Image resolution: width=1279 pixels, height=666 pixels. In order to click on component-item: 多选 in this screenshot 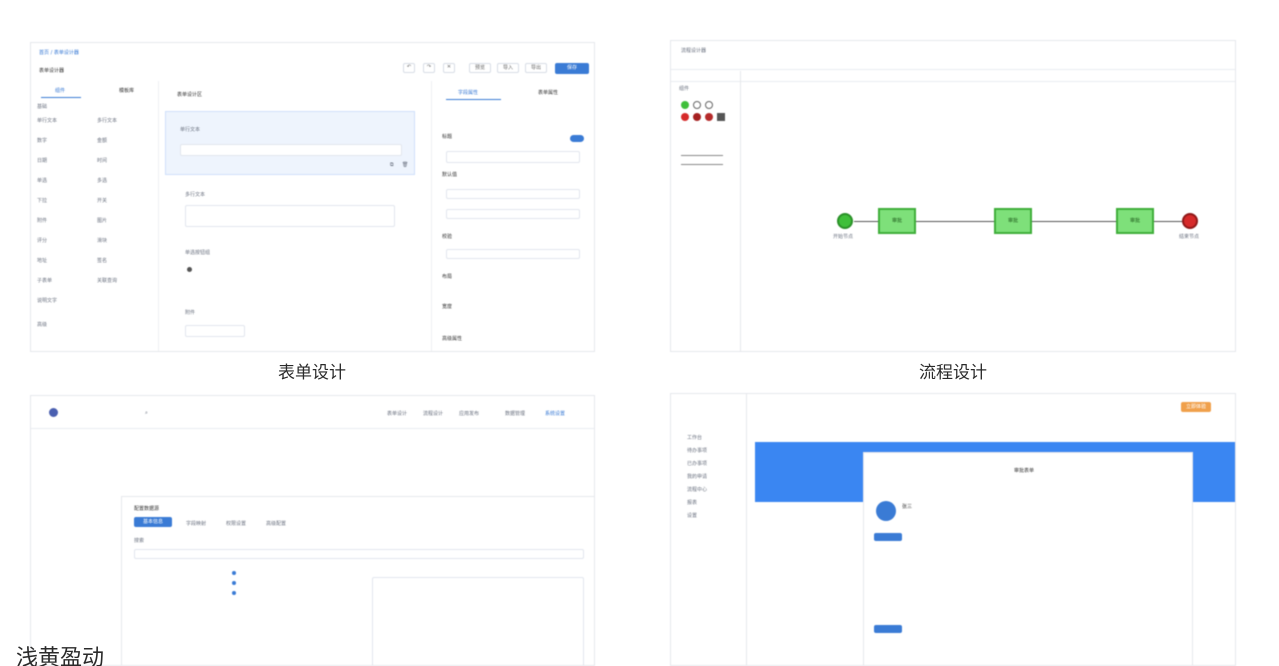, I will do `click(102, 180)`.